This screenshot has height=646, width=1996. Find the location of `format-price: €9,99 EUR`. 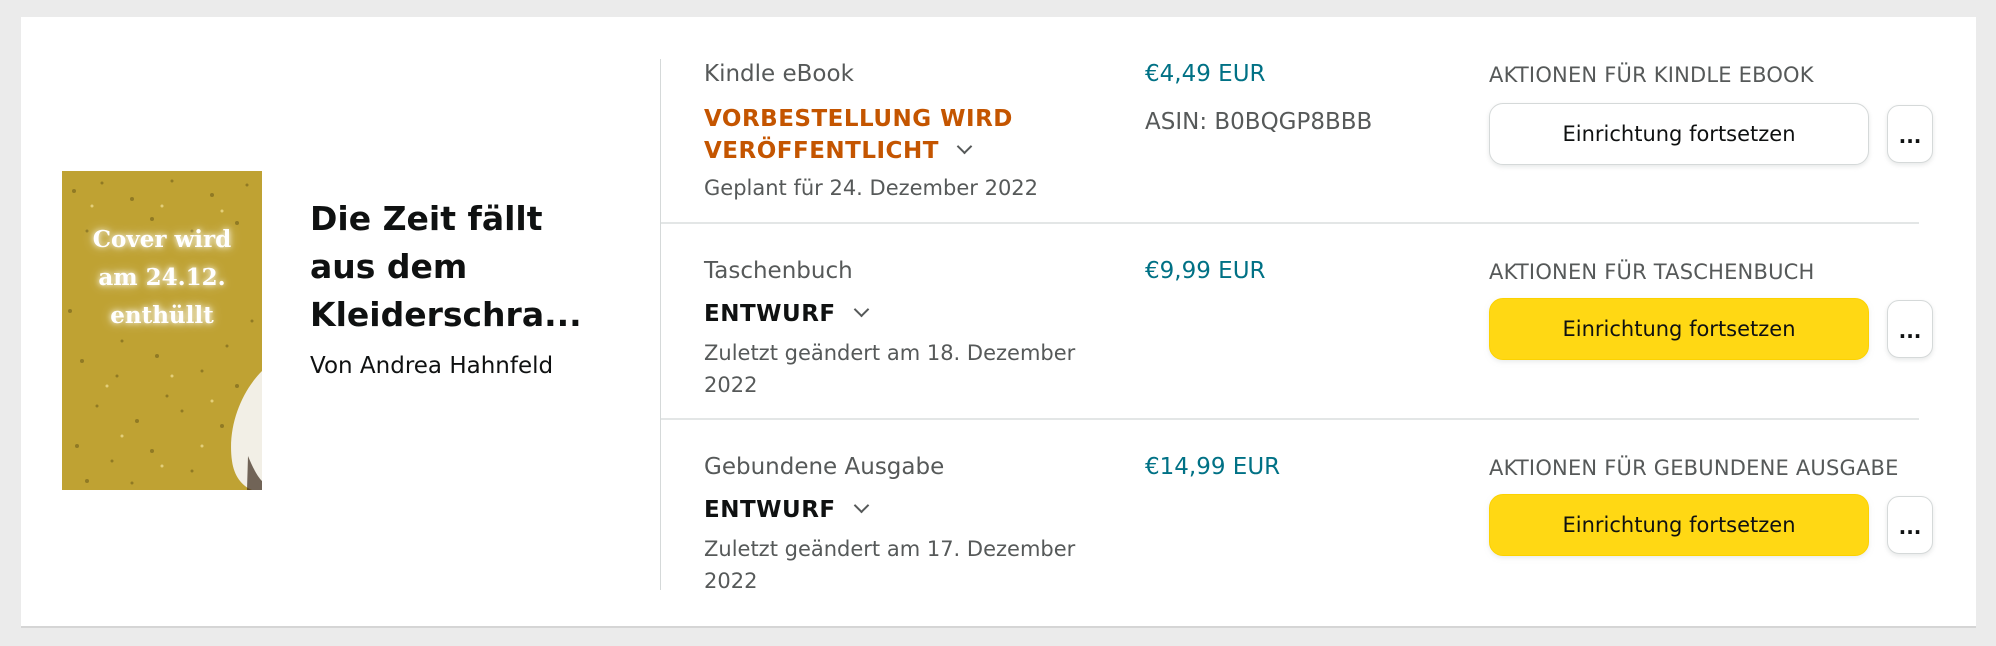

format-price: €9,99 EUR is located at coordinates (1205, 271).